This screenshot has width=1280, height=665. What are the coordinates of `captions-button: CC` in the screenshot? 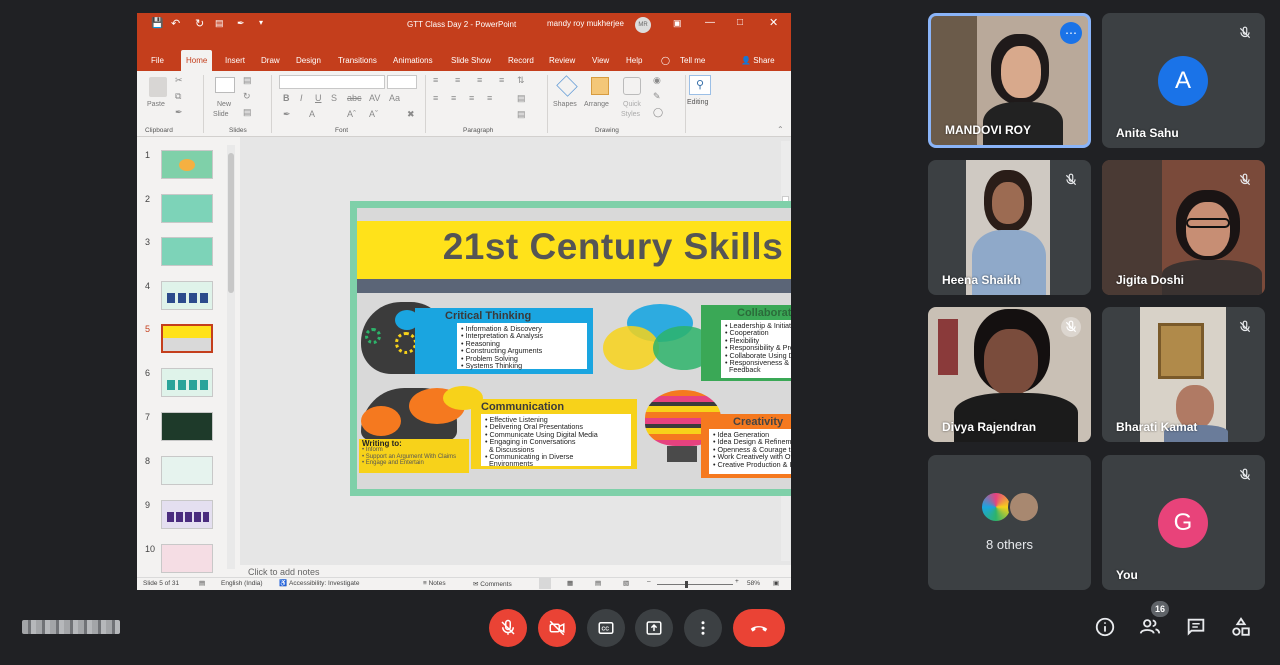 It's located at (606, 628).